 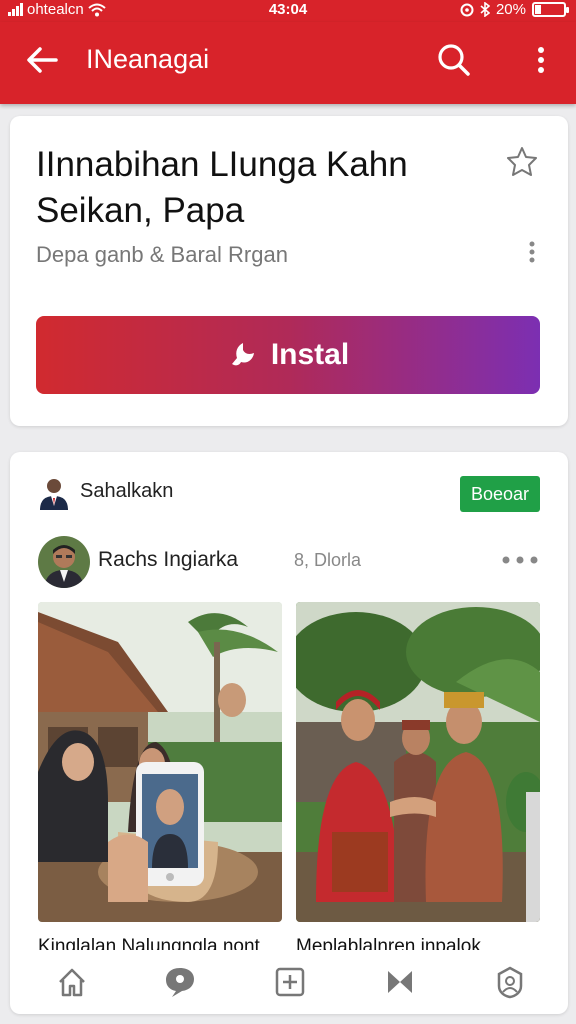 I want to click on battery-percent: 20%, so click(x=510, y=9).